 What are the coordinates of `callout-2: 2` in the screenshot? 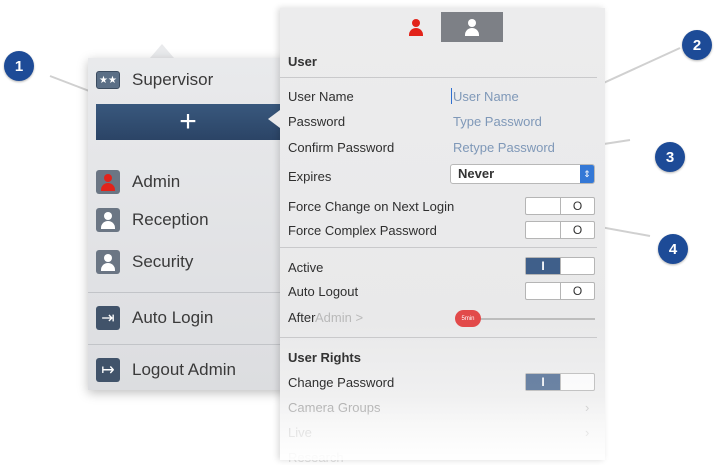 It's located at (697, 45).